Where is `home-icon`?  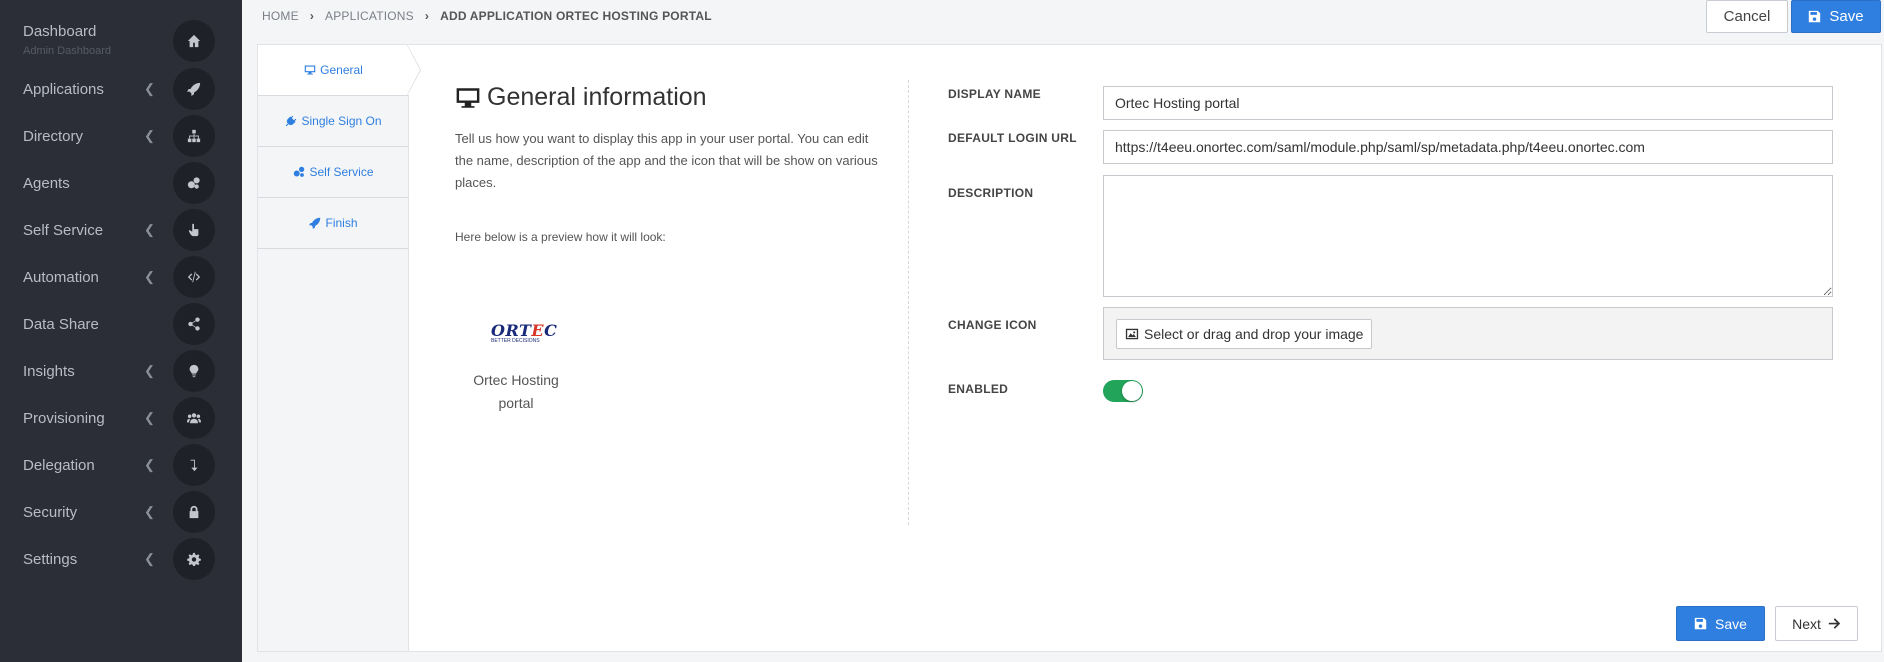
home-icon is located at coordinates (194, 41).